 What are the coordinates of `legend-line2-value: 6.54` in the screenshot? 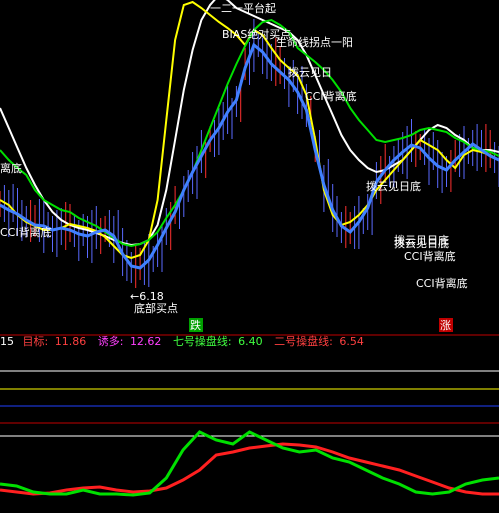 It's located at (351, 341).